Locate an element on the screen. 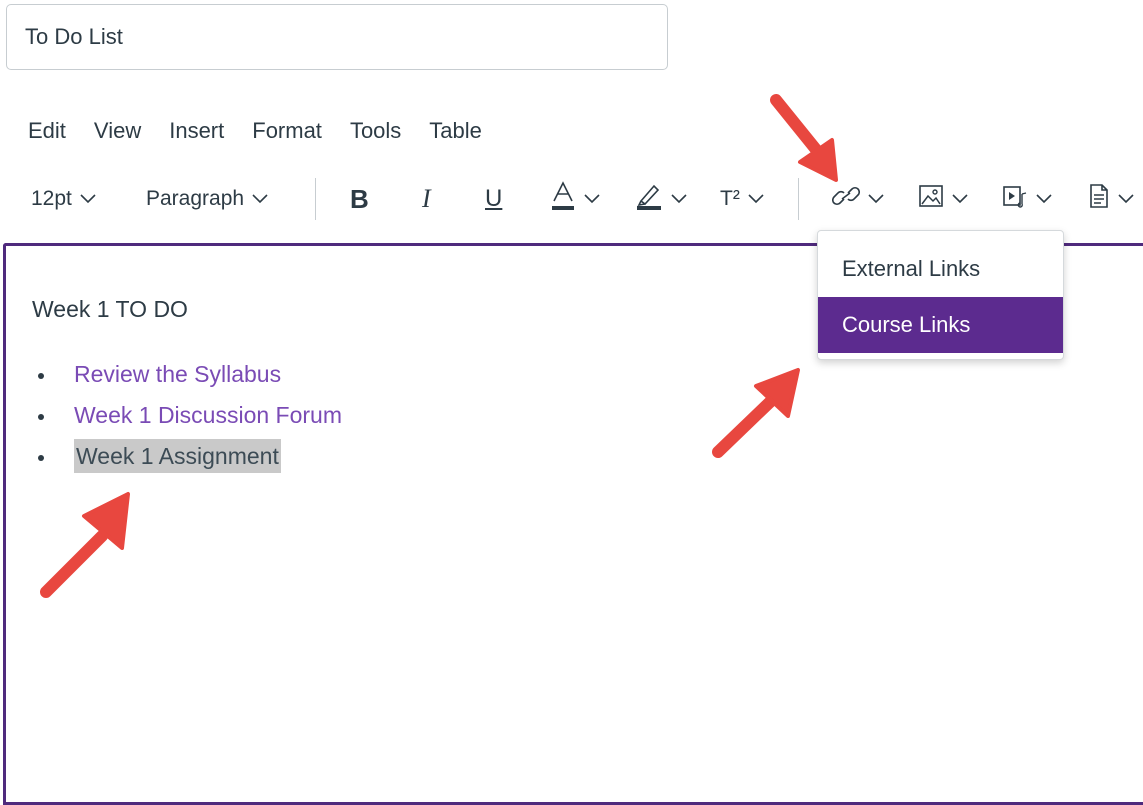  image-button is located at coordinates (943, 199).